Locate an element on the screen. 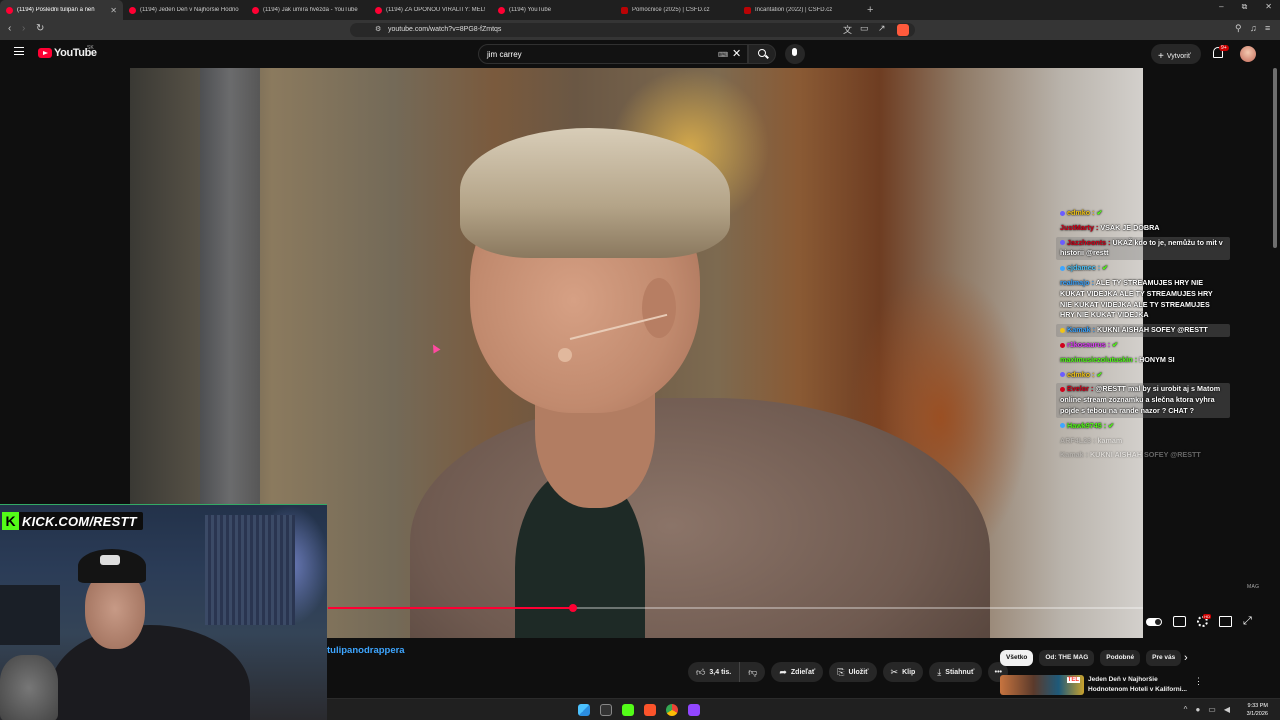 Image resolution: width=1280 pixels, height=720 pixels. search-input: jim carrey is located at coordinates (613, 54).